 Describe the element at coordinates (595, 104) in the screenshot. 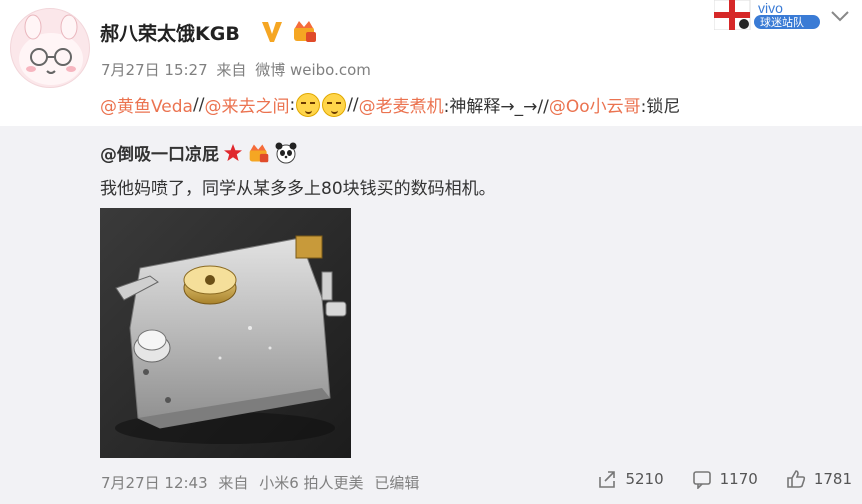

I see `mention-link: @Oo小云哥` at that location.